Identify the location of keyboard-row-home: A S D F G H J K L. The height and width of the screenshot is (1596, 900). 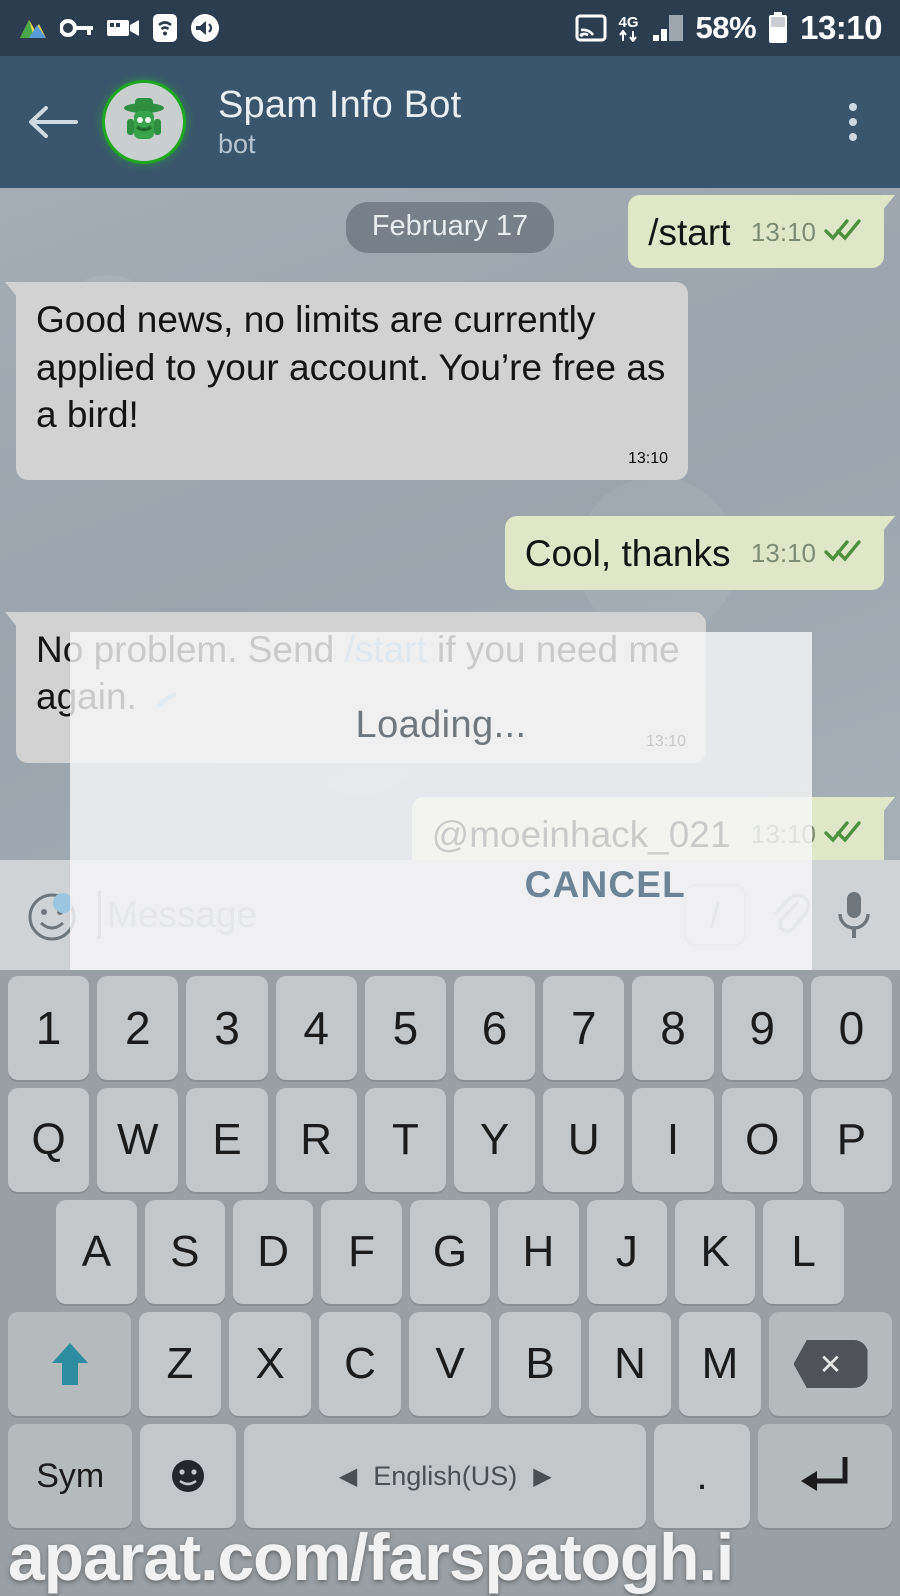
(450, 1252).